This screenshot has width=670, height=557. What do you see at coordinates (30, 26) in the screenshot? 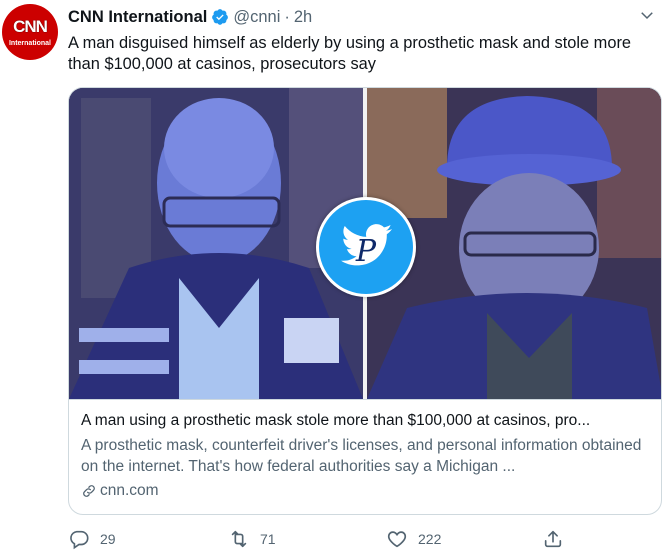
I see `avatar-logo: CNN` at bounding box center [30, 26].